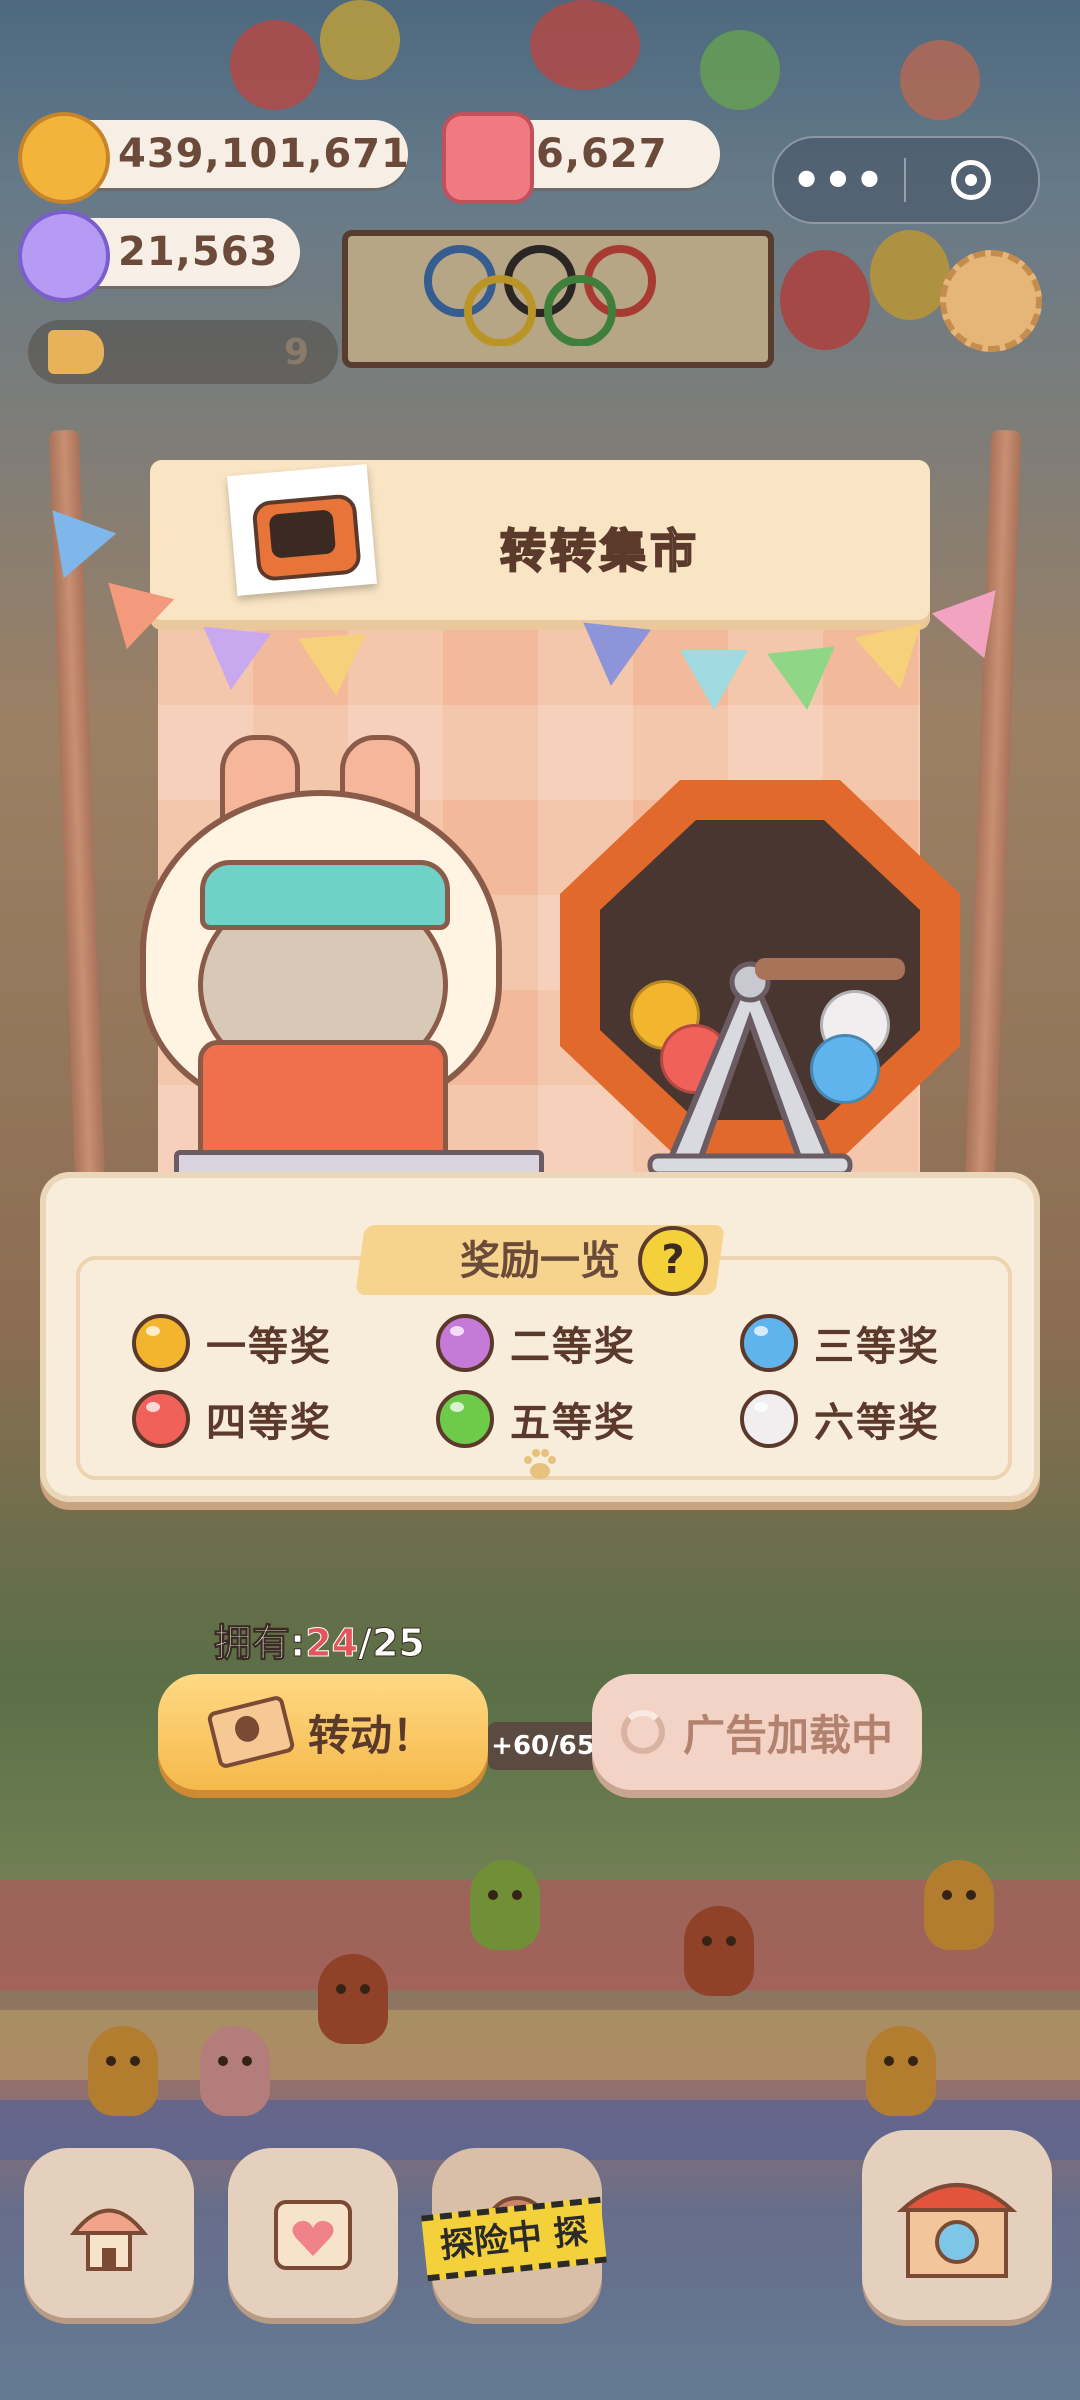  I want to click on energy-readout: +60/65, so click(543, 1746).